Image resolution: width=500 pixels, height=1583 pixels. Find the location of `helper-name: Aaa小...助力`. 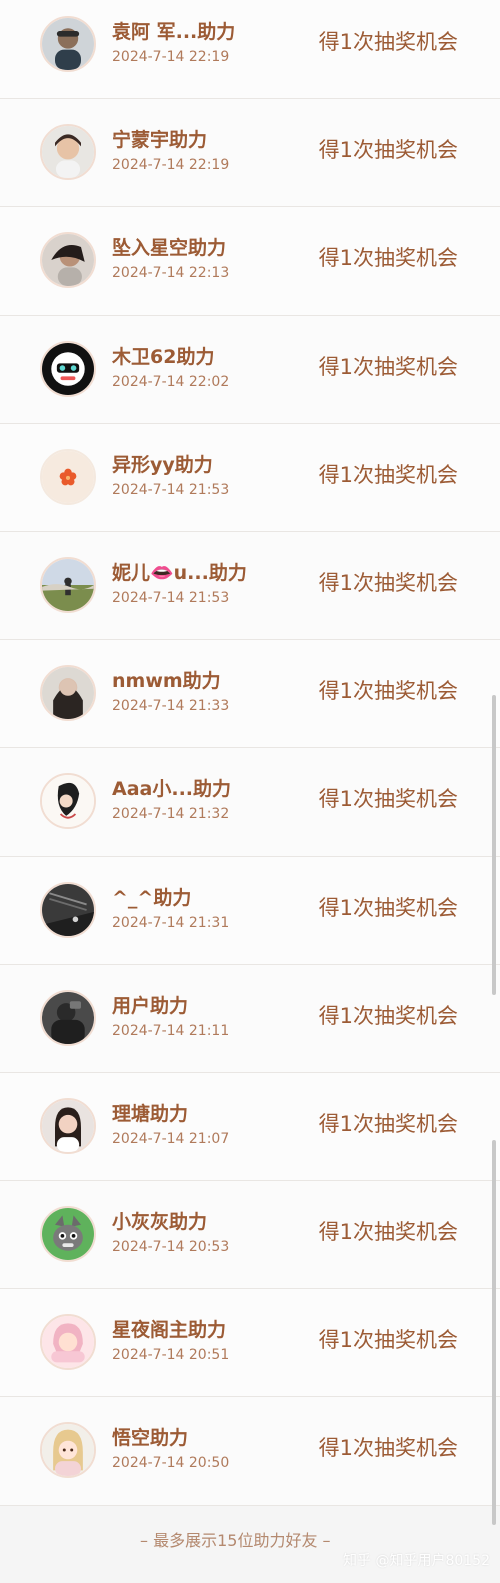

helper-name: Aaa小...助力 is located at coordinates (172, 789).